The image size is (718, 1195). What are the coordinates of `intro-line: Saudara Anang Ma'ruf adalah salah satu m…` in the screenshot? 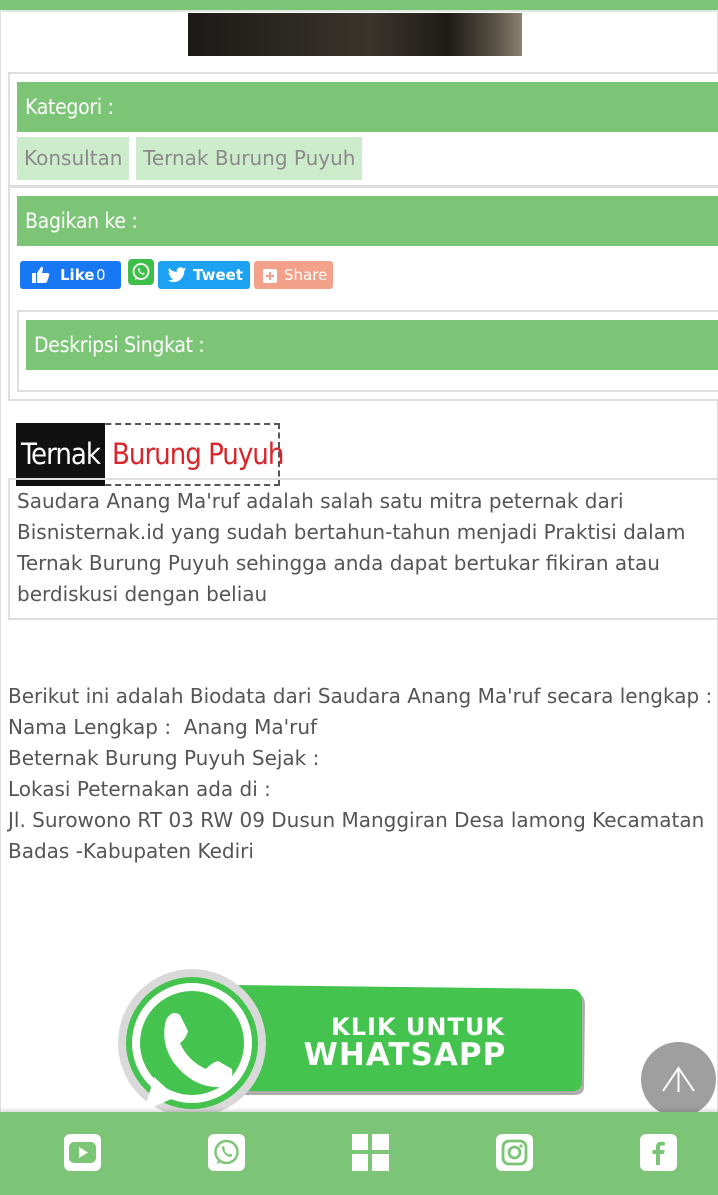 It's located at (320, 501).